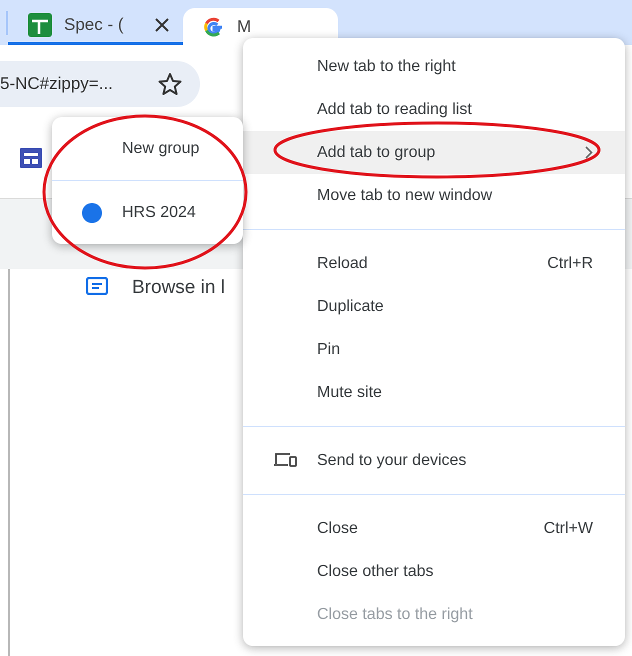 The height and width of the screenshot is (656, 632). What do you see at coordinates (147, 212) in the screenshot?
I see `menu-item: HRS 2024` at bounding box center [147, 212].